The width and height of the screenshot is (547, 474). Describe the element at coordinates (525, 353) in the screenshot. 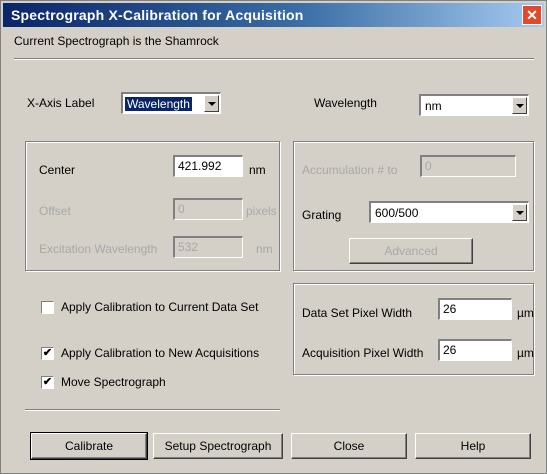

I see `acquisition-pixel-width-unit: µm` at that location.